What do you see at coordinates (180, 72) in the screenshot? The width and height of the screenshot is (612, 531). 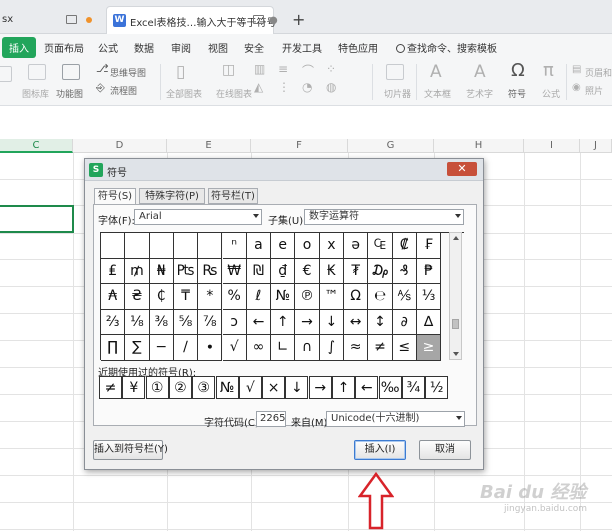 I see `all-charts-icon: ▯` at bounding box center [180, 72].